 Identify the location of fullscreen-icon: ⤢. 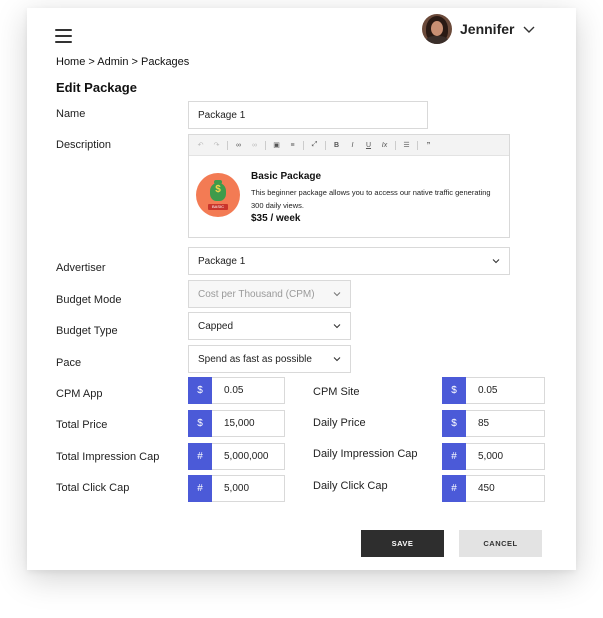
(314, 145).